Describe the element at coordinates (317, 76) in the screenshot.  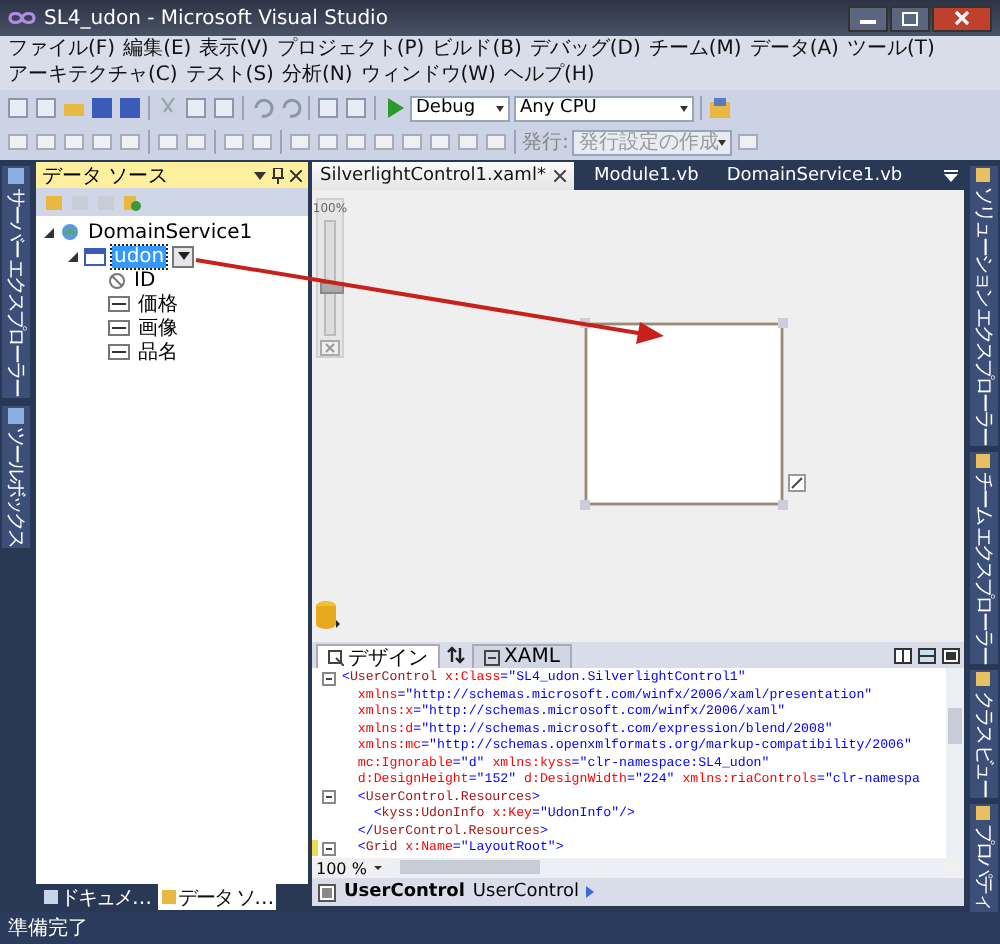
I see `menu-item: 分析(N)` at that location.